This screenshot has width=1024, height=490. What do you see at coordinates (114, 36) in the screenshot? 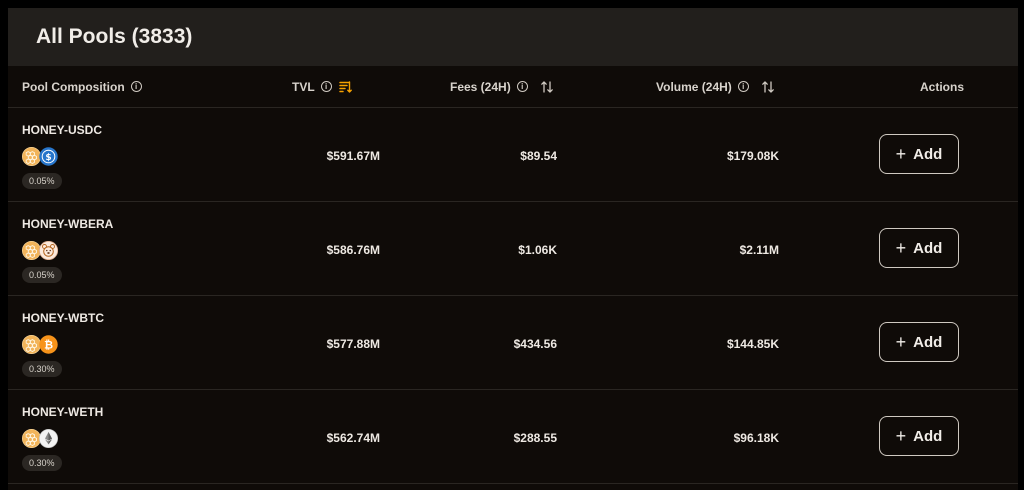
I see `page-title: All Pools (3833)` at bounding box center [114, 36].